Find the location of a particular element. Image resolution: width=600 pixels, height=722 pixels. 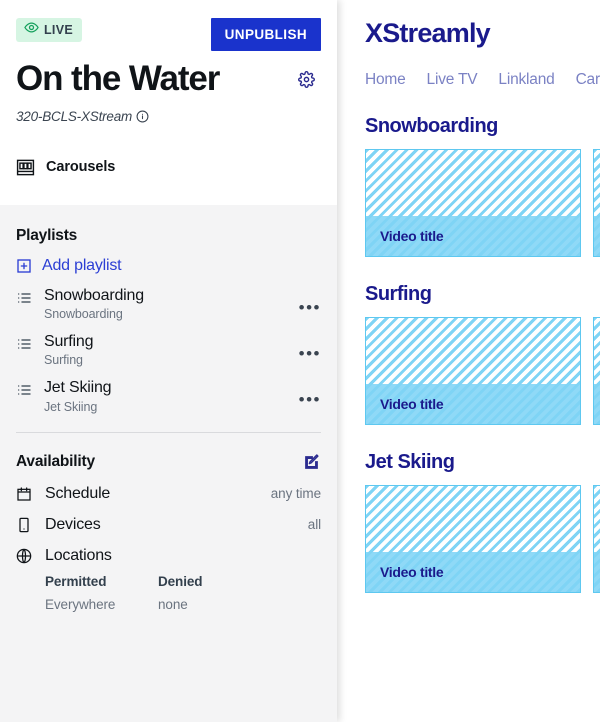

playlist-subtitle: Snowboarding is located at coordinates (83, 314).